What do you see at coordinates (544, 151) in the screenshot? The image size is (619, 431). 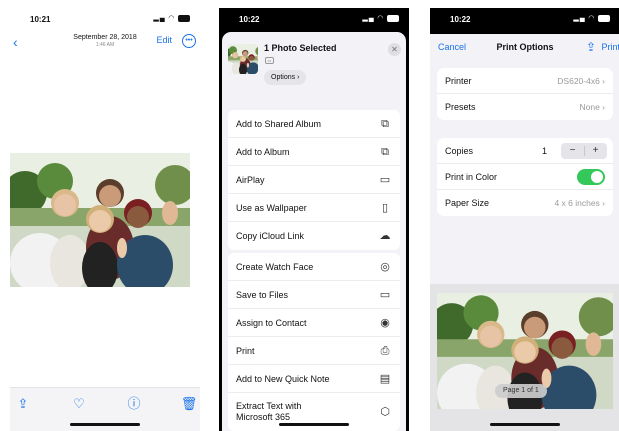 I see `copies-value: 1` at bounding box center [544, 151].